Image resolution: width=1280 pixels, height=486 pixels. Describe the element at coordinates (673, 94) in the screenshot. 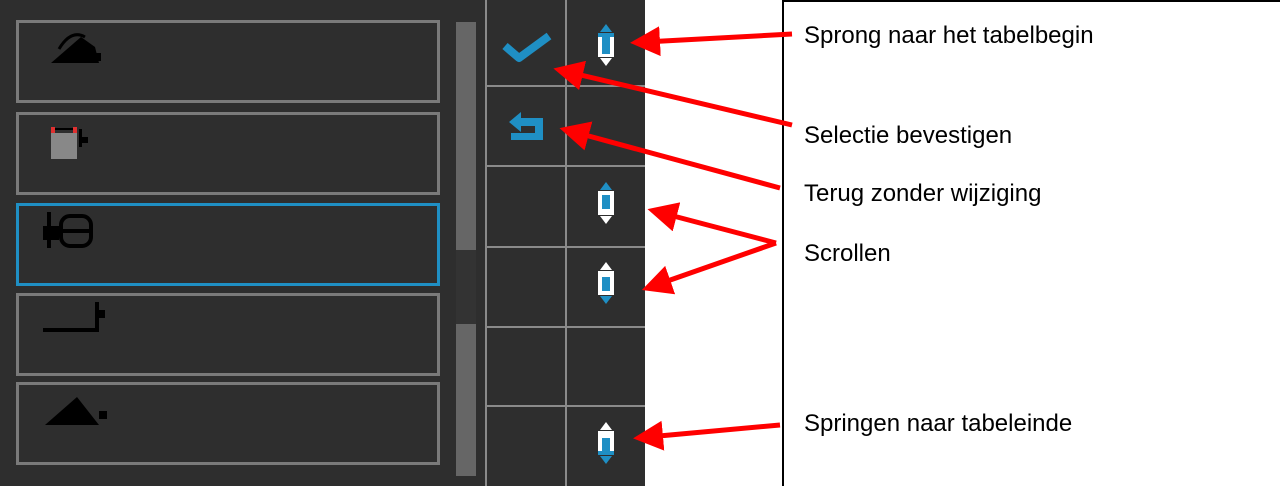

I see `arrow-confirm` at that location.